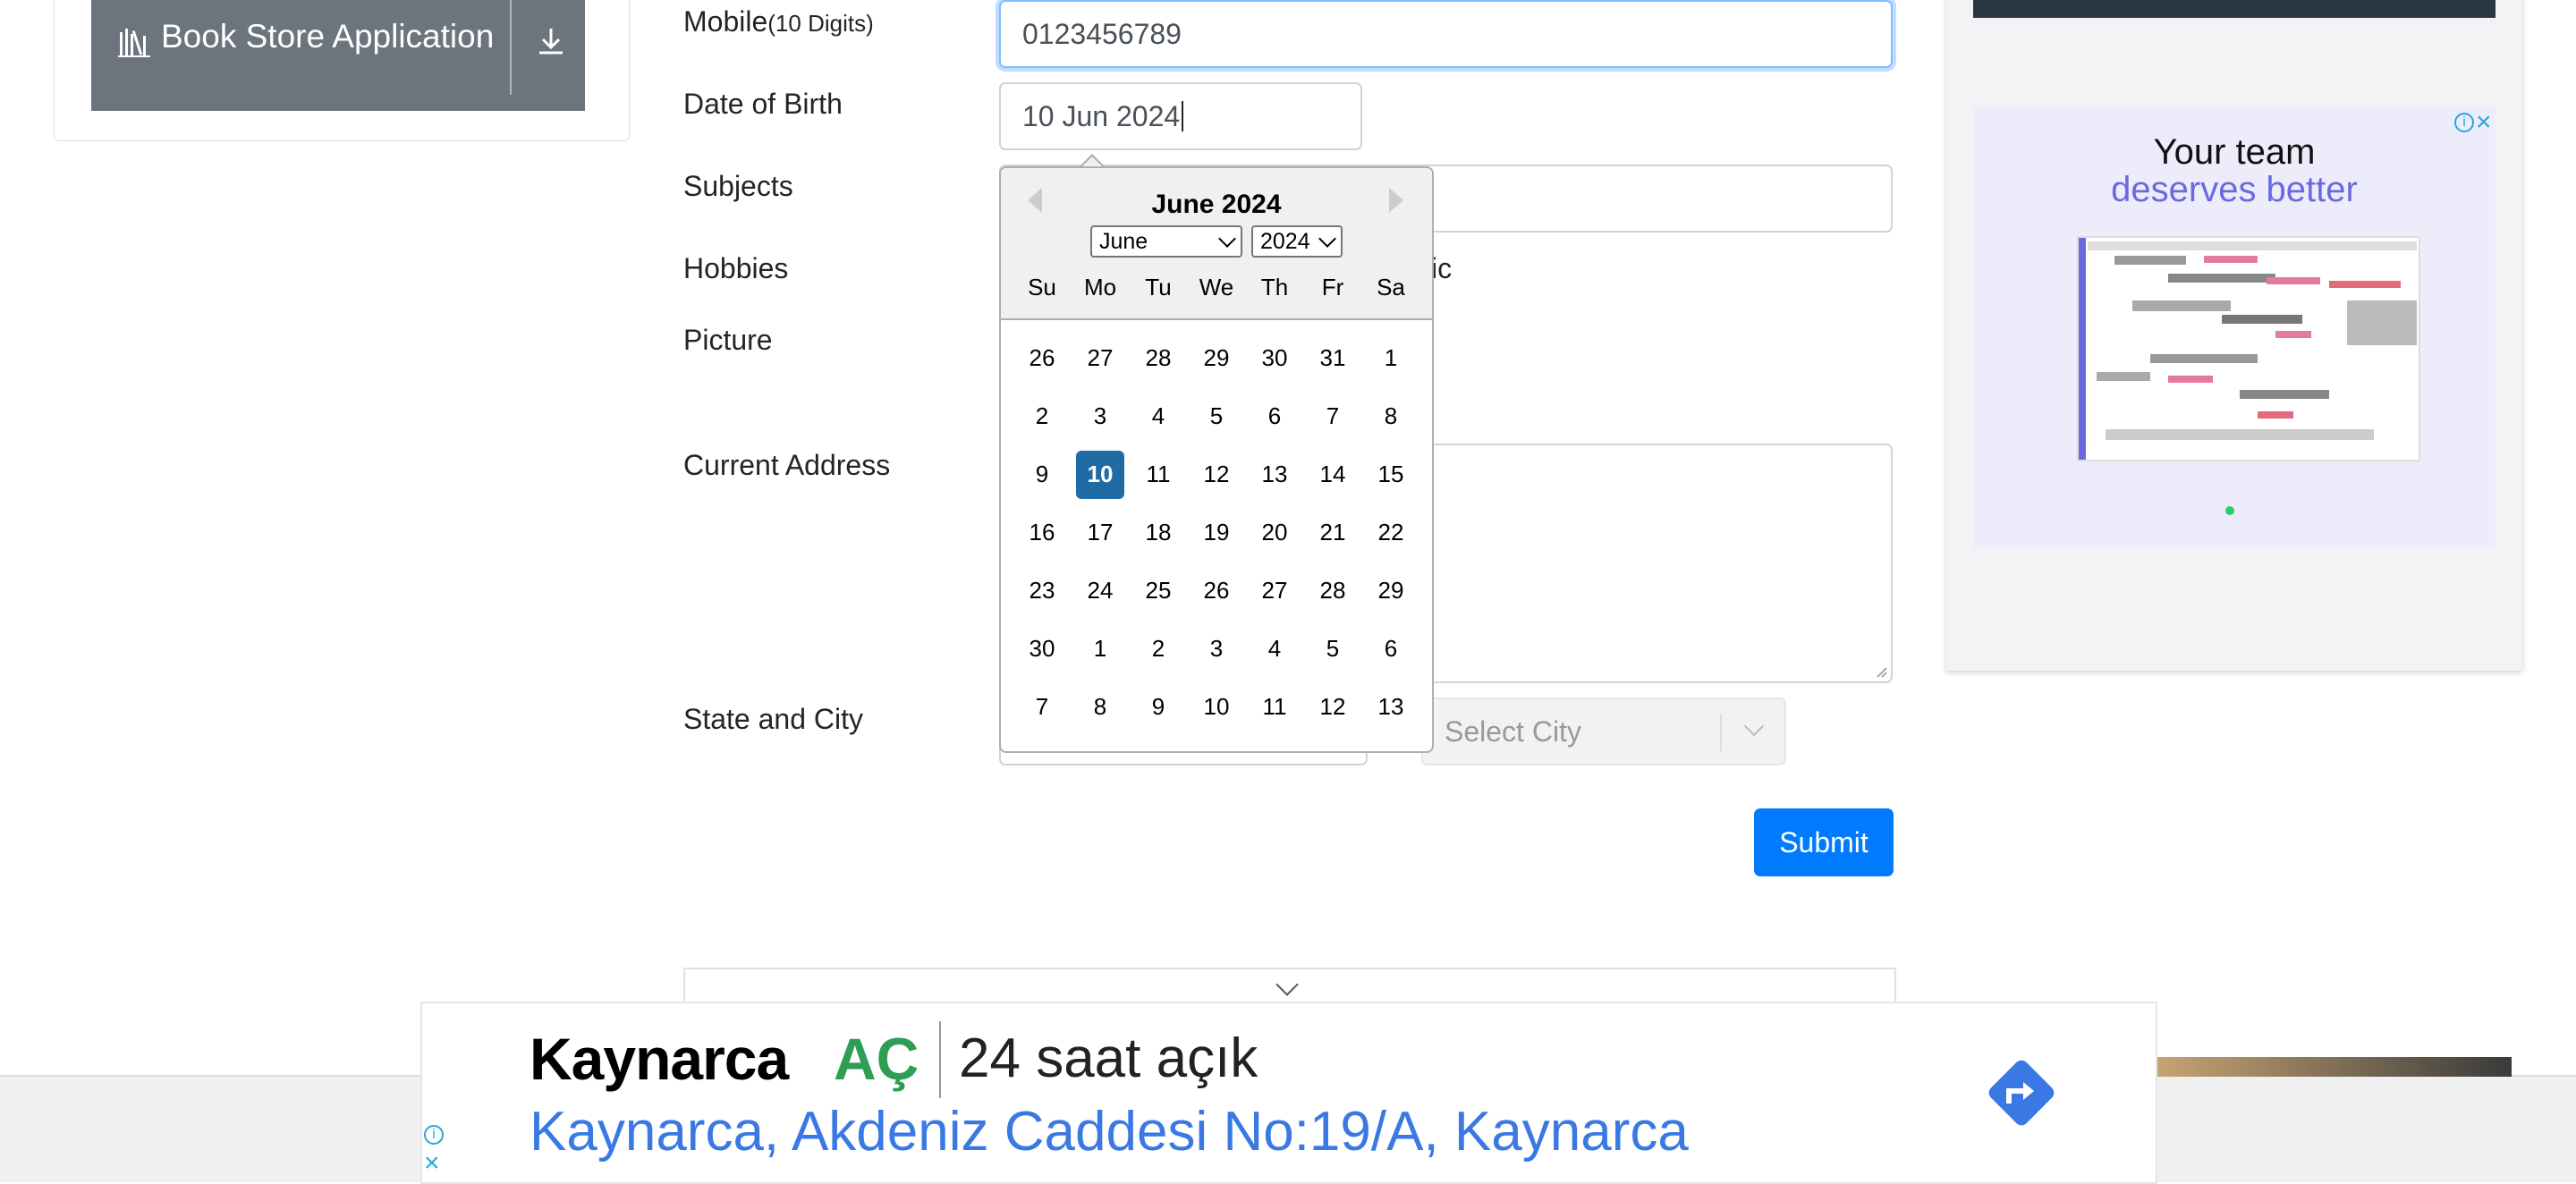 The image size is (2576, 1184). What do you see at coordinates (1158, 287) in the screenshot?
I see `weekday-label: Tu` at bounding box center [1158, 287].